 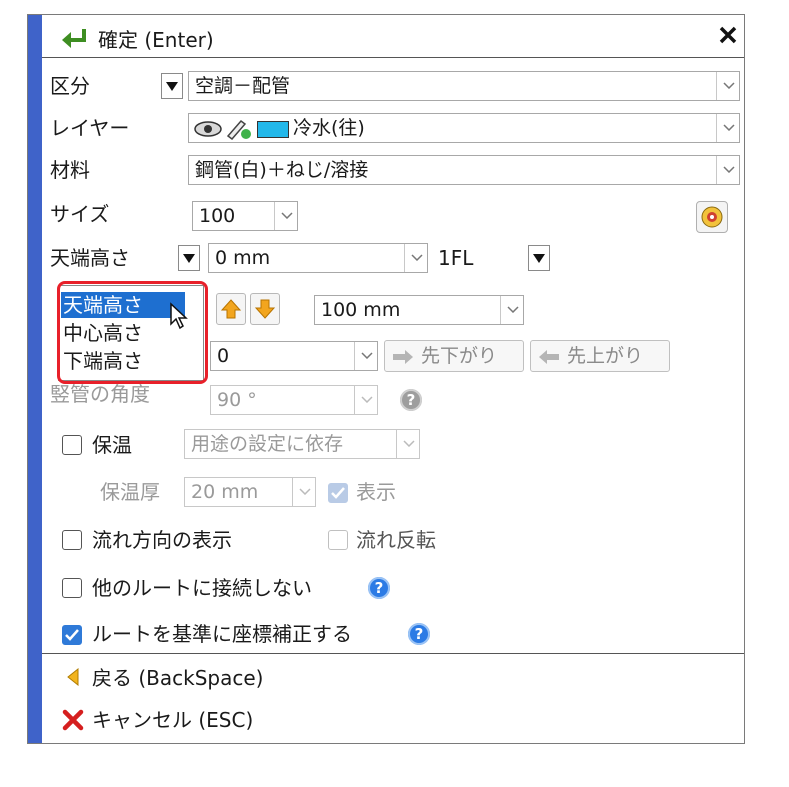 I want to click on back-label: 戻る (BackSpace), so click(x=178, y=678).